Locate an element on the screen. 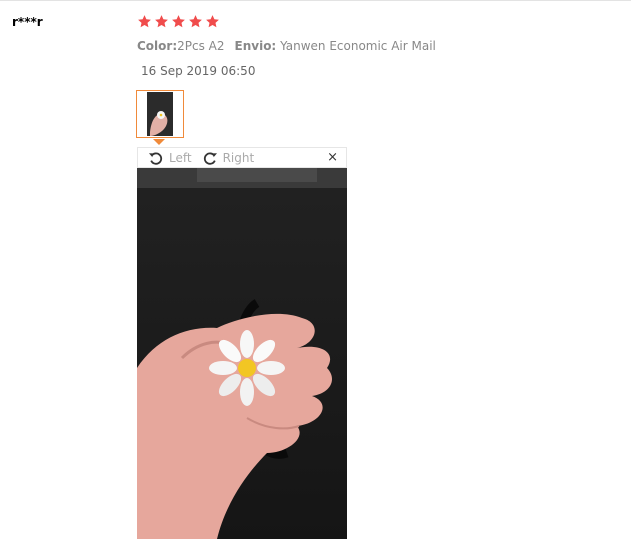 This screenshot has width=631, height=539. reviewer-name: r***r is located at coordinates (27, 22).